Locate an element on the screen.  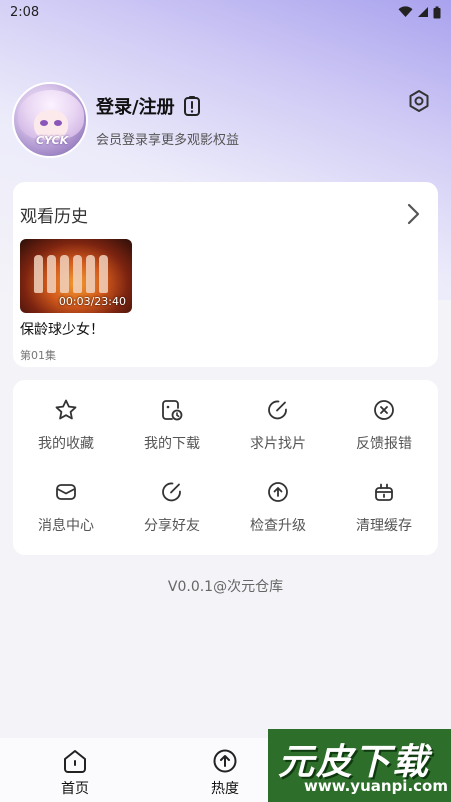
clear-cache-button: 清理缓存 is located at coordinates (384, 507).